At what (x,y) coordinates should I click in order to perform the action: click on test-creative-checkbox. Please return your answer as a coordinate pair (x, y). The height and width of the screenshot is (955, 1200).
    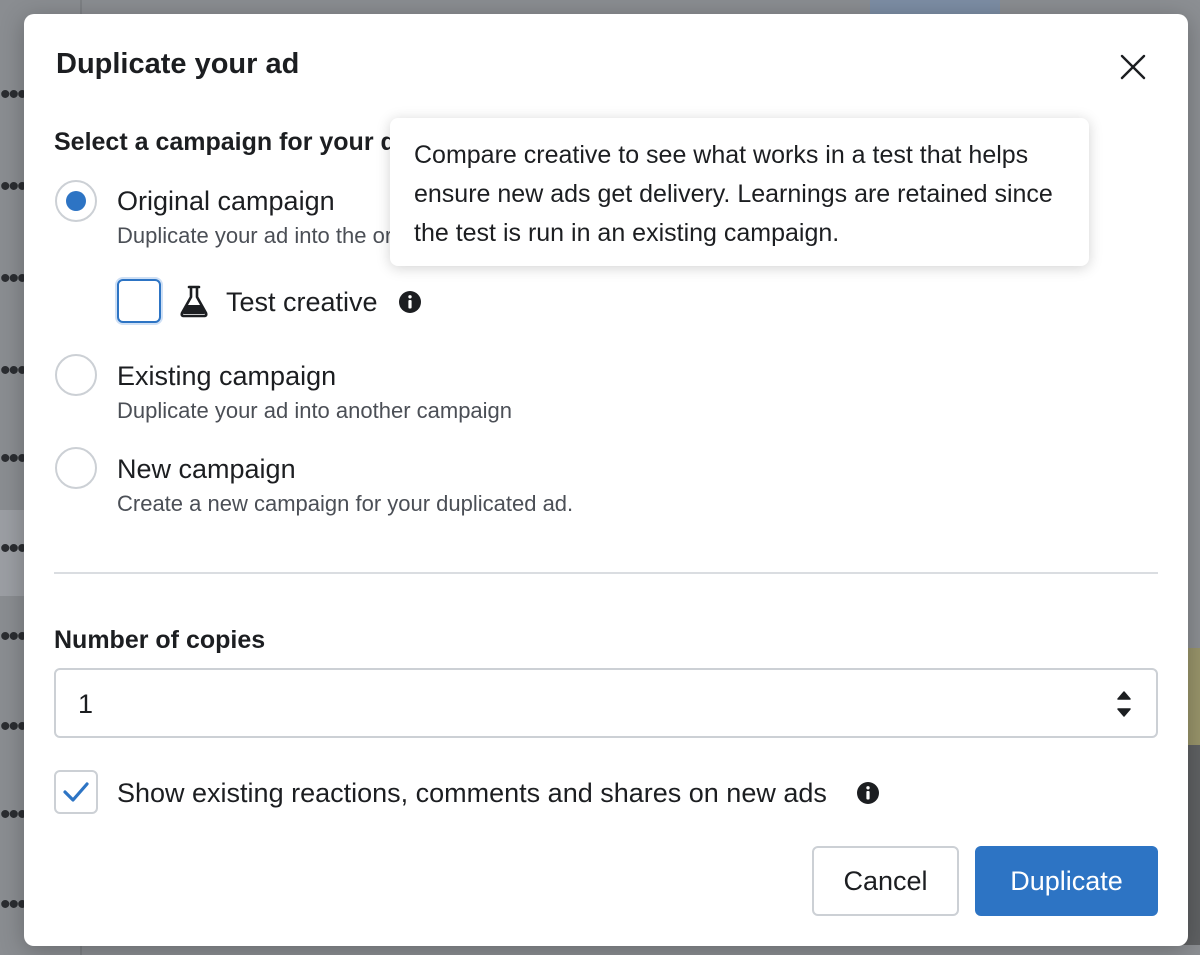
    Looking at the image, I should click on (139, 301).